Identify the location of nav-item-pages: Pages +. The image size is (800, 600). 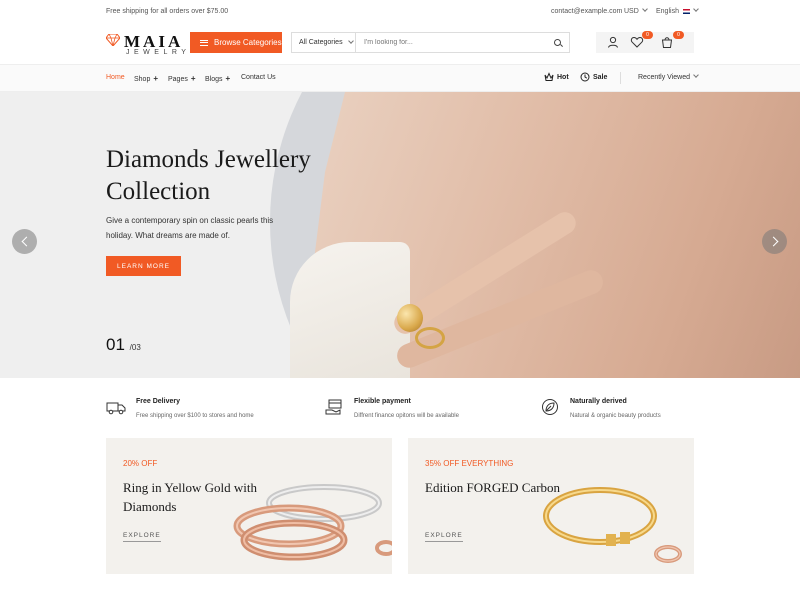
(182, 78).